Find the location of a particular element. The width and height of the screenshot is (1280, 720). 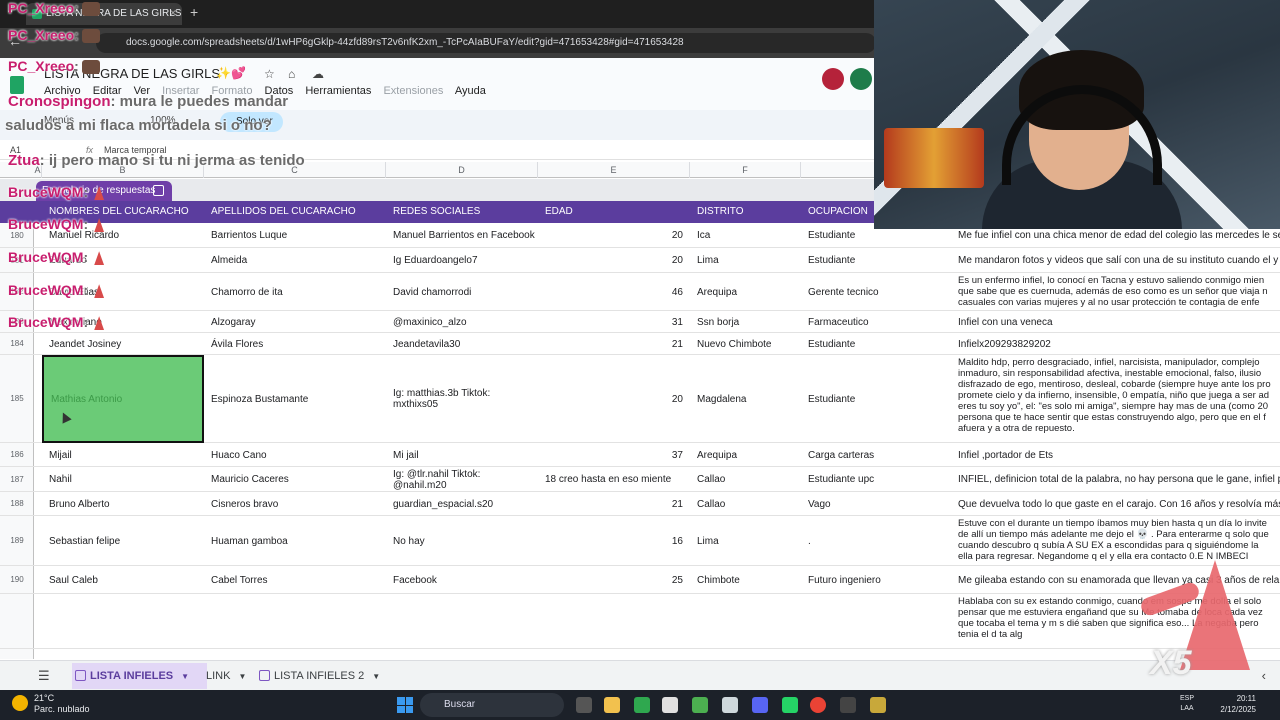

cell-ocupacion: . is located at coordinates (876, 541).